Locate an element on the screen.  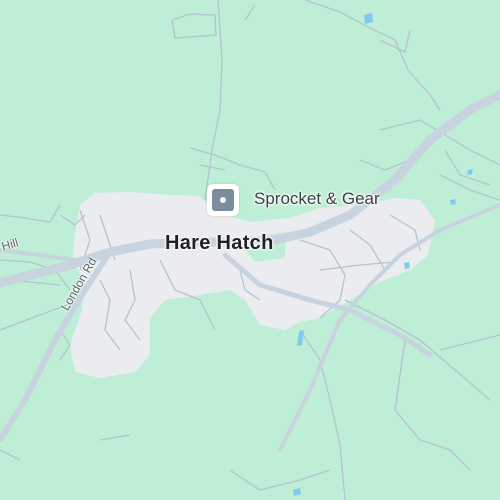
shop-icon is located at coordinates (223, 200).